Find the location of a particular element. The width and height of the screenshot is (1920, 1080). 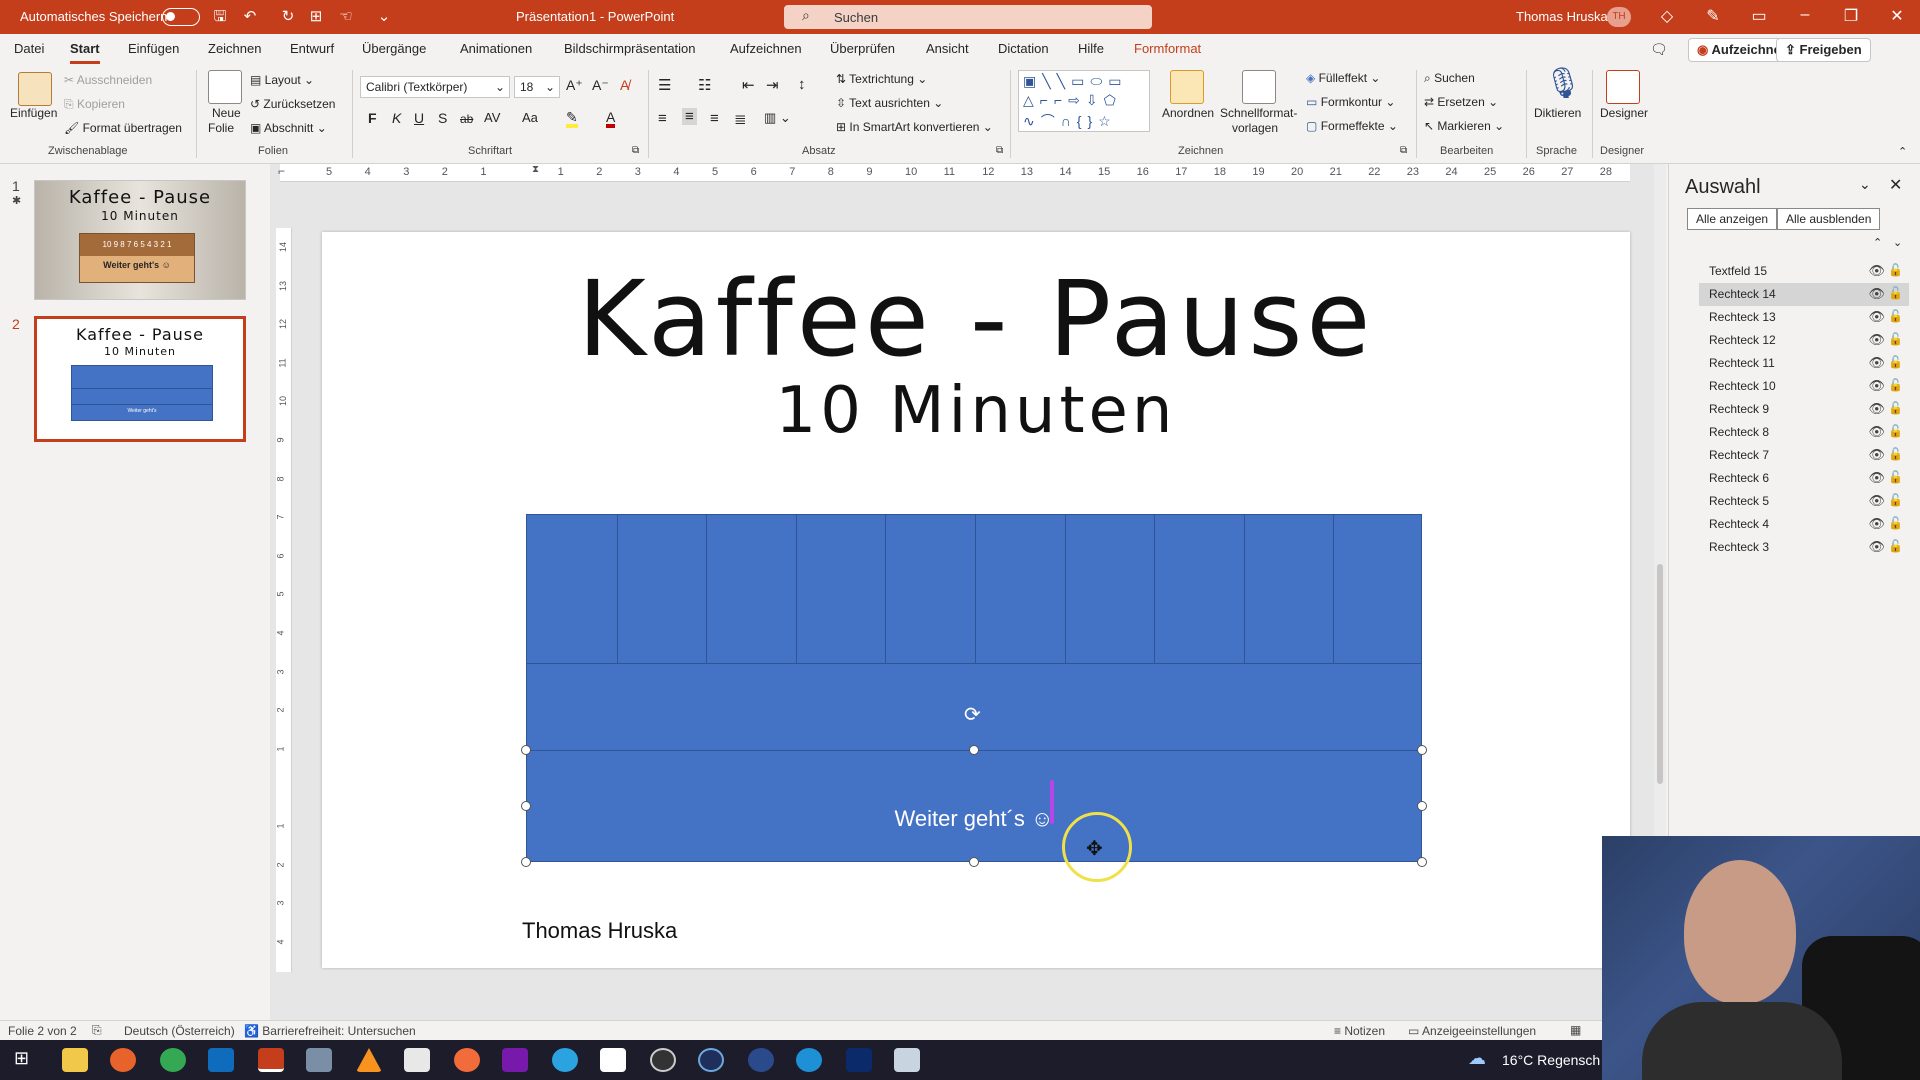

firefox-icon is located at coordinates (123, 1060).